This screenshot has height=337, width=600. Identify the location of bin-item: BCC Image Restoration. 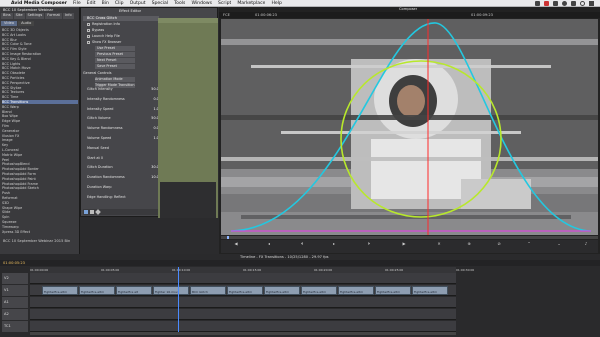
(40, 54).